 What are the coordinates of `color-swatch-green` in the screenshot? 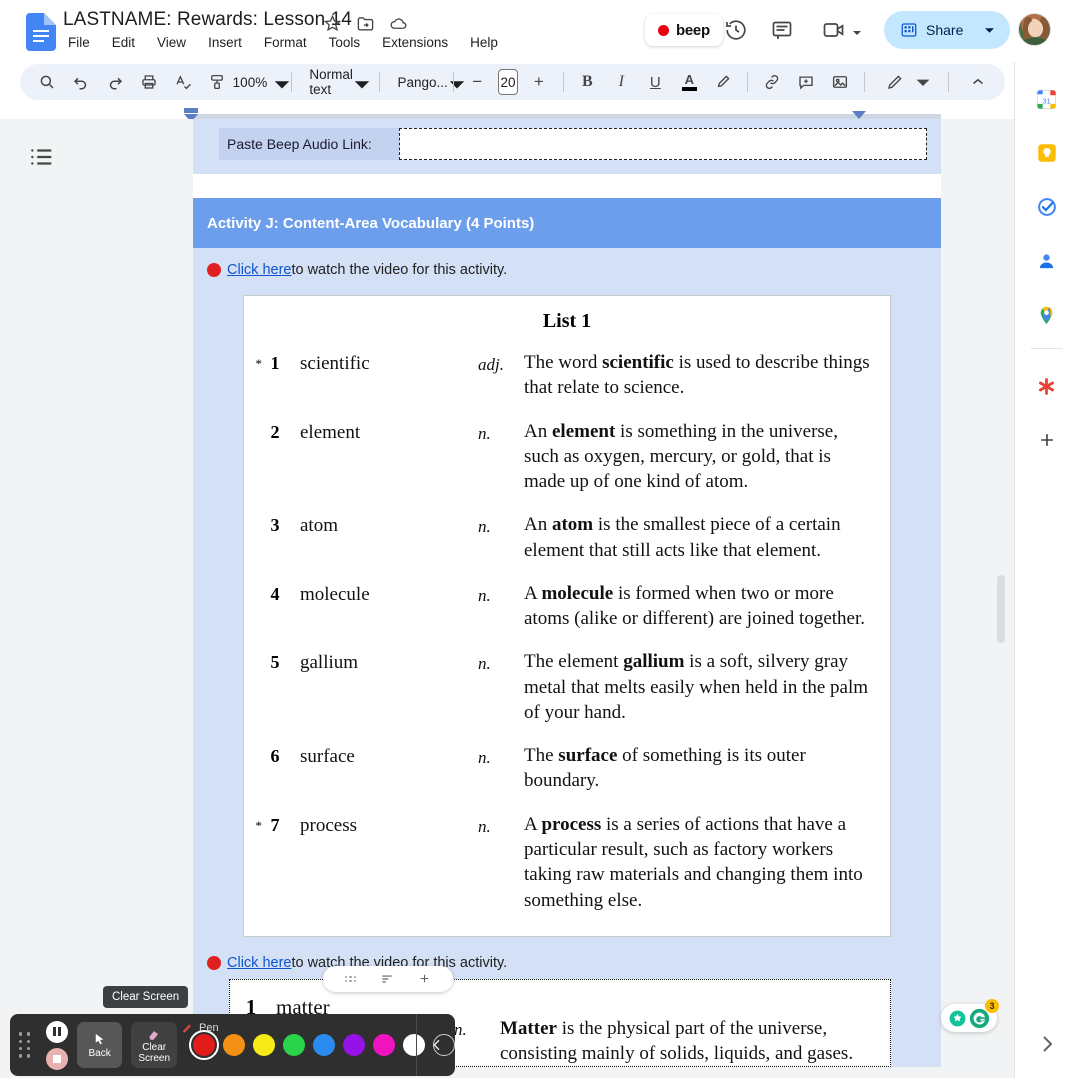 It's located at (293, 1045).